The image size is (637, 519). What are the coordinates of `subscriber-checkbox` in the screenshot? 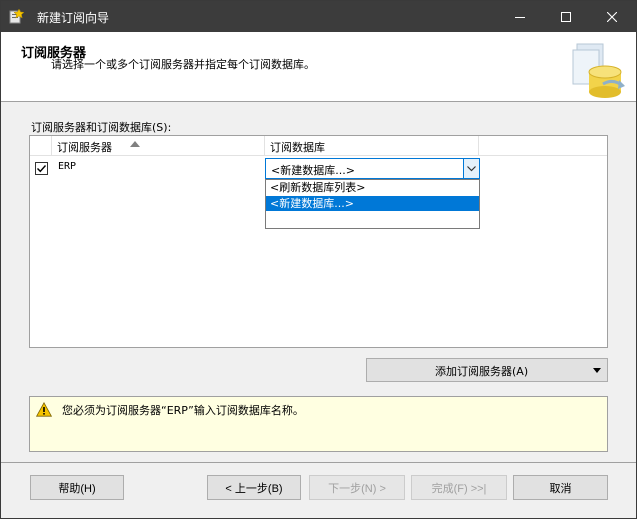 It's located at (41, 168).